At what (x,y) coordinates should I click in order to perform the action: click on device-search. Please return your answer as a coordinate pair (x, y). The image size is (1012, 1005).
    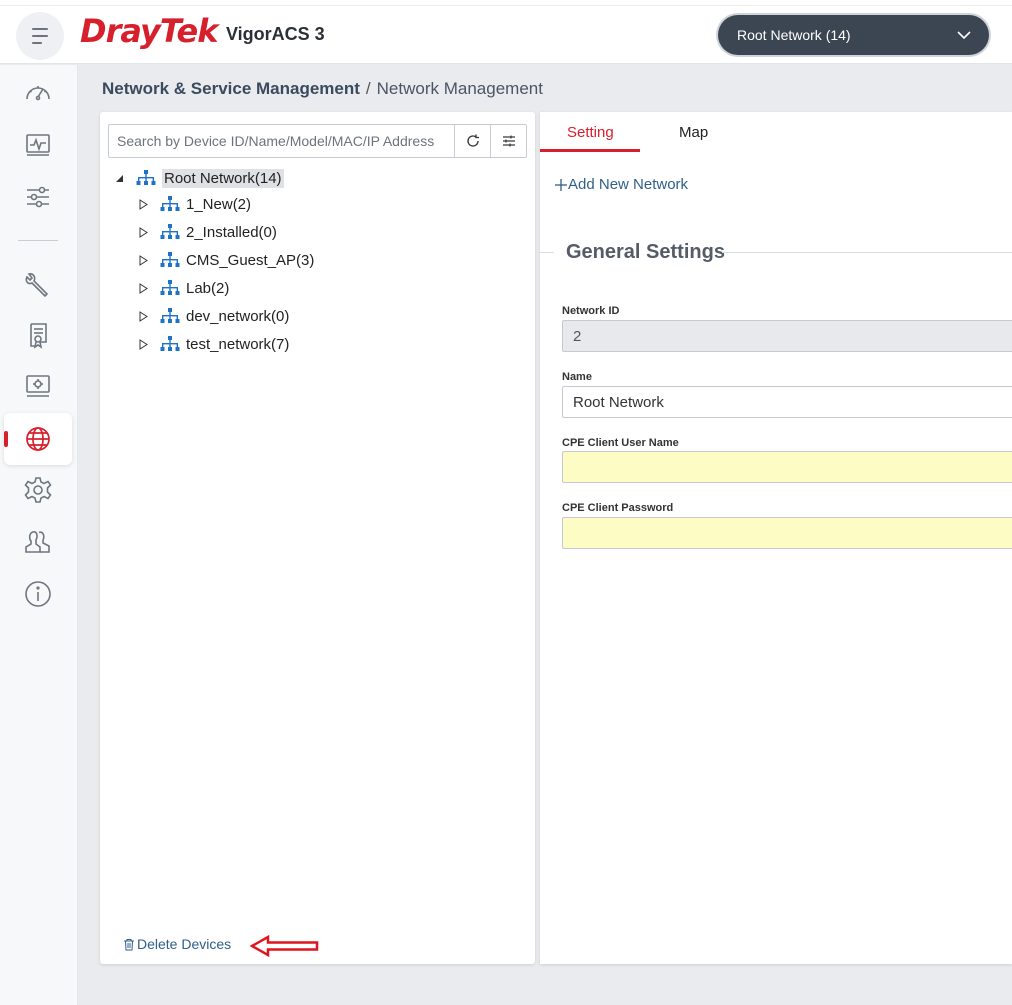
    Looking at the image, I should click on (317, 141).